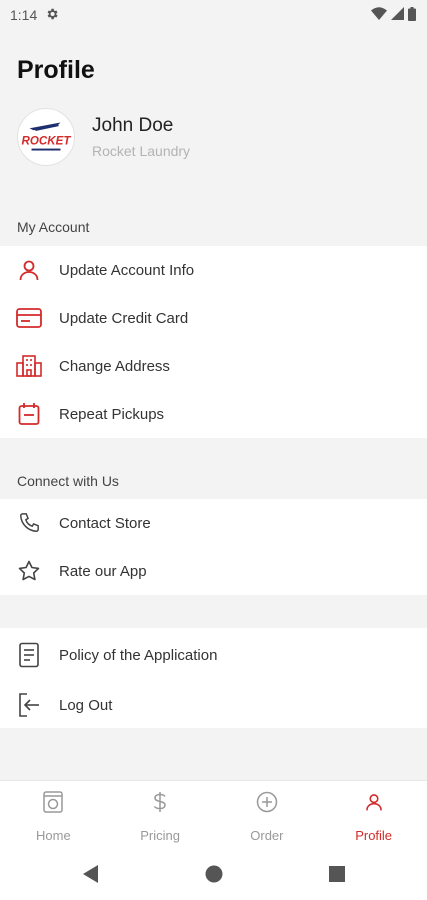 The width and height of the screenshot is (427, 900). Describe the element at coordinates (53, 227) in the screenshot. I see `section-header-my-account: My Account` at that location.